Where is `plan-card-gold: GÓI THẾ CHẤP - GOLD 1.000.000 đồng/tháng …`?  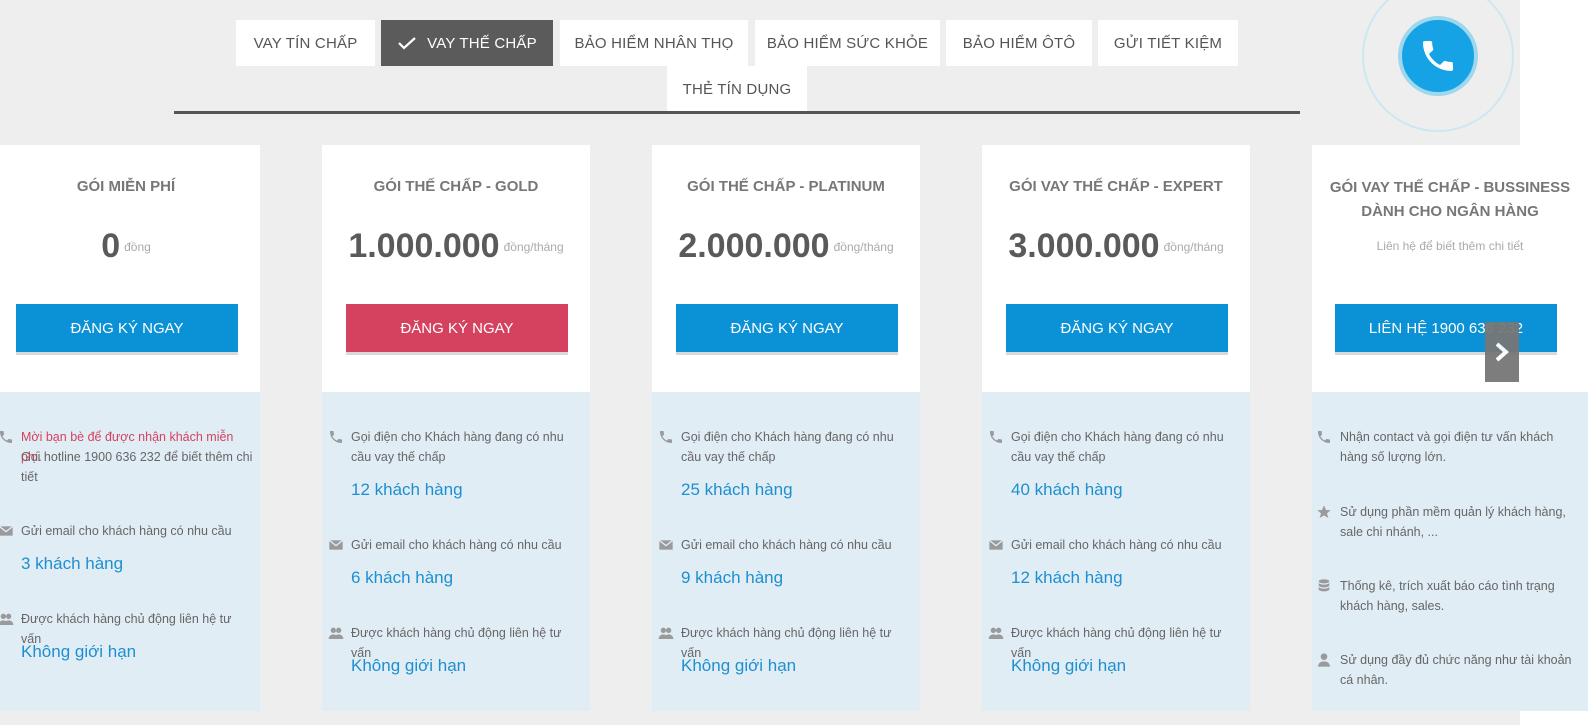
plan-card-gold: GÓI THẾ CHẤP - GOLD 1.000.000 đồng/tháng … is located at coordinates (456, 428).